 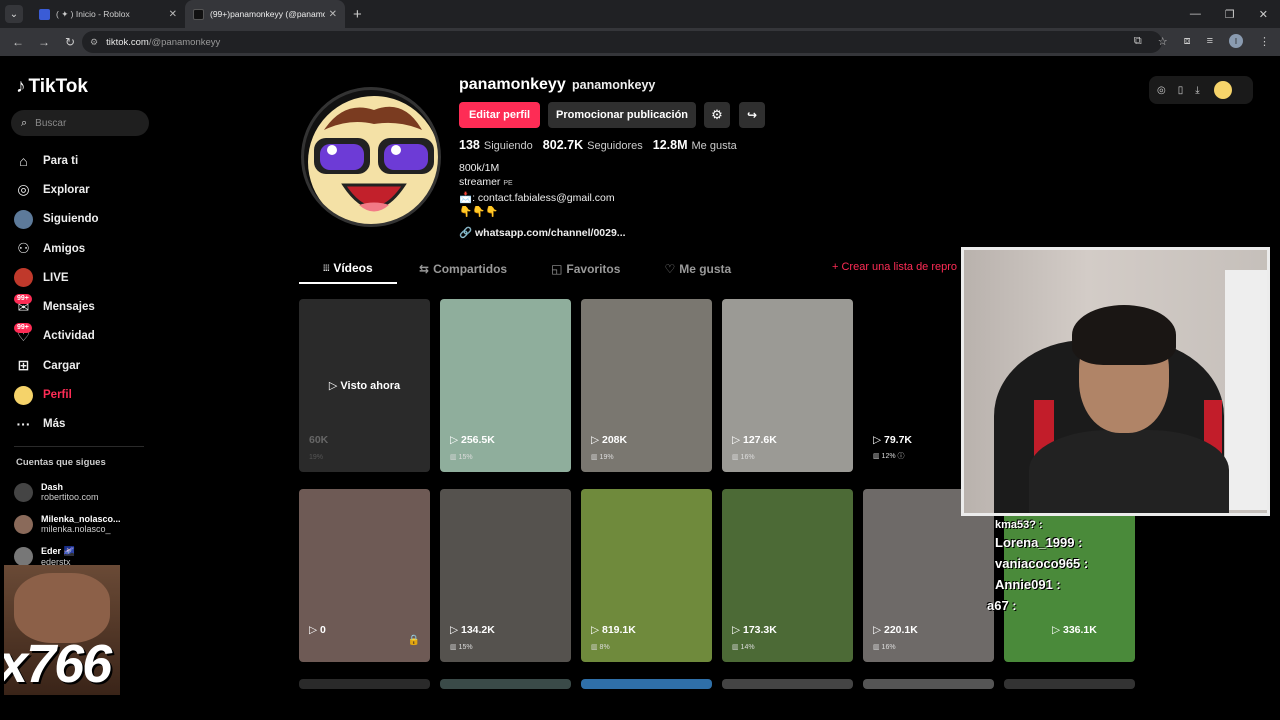 What do you see at coordinates (894, 267) in the screenshot?
I see `create-playlist-button: + Crear una lista de repro` at bounding box center [894, 267].